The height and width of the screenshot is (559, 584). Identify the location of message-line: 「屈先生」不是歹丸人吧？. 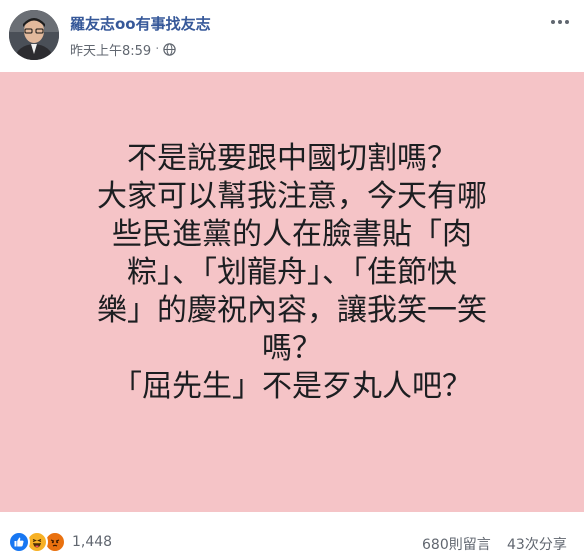
(292, 386).